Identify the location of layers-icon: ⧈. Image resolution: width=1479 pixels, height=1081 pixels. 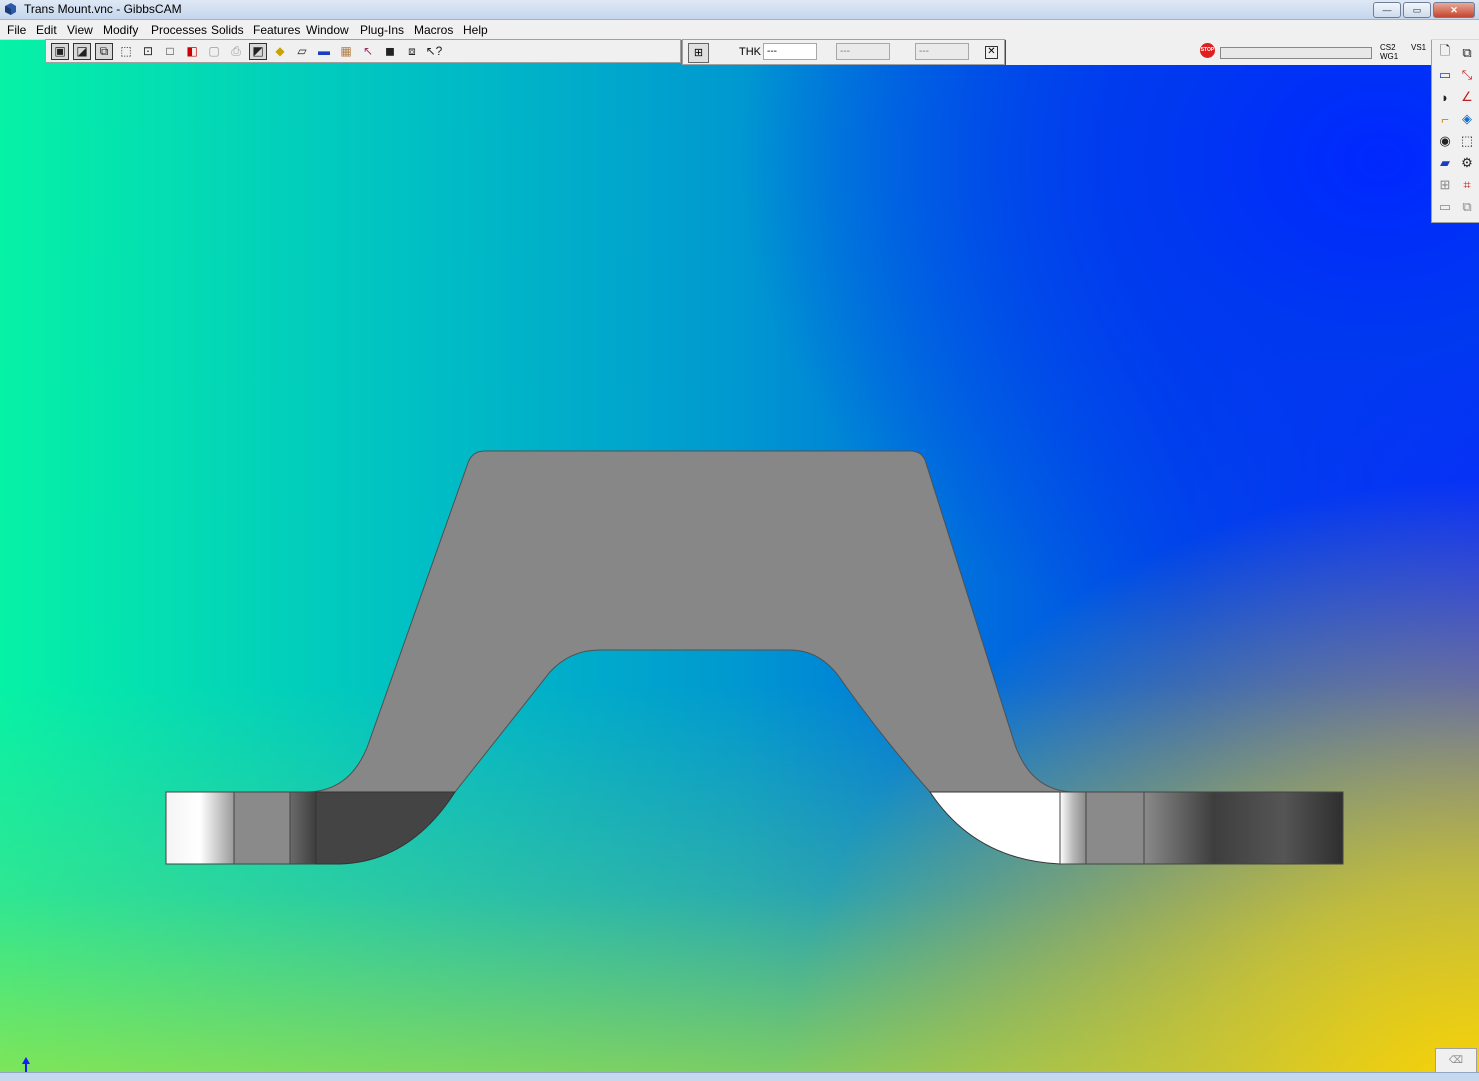
(412, 51).